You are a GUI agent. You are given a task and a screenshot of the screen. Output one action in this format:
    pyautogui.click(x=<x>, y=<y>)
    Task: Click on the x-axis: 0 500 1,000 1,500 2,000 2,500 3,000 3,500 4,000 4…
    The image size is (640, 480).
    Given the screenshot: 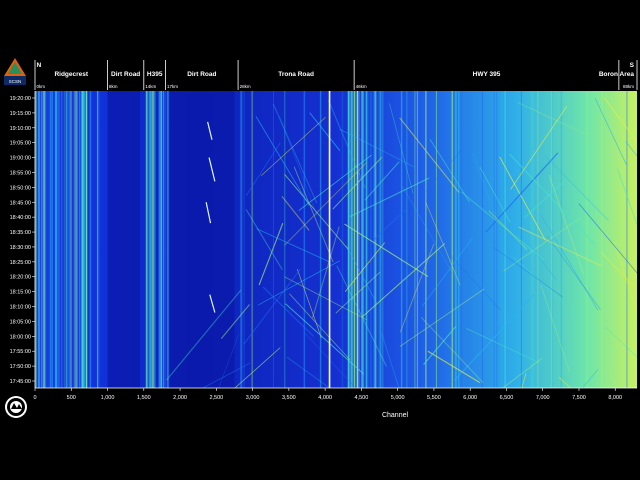 What is the action you would take?
    pyautogui.click(x=335, y=394)
    